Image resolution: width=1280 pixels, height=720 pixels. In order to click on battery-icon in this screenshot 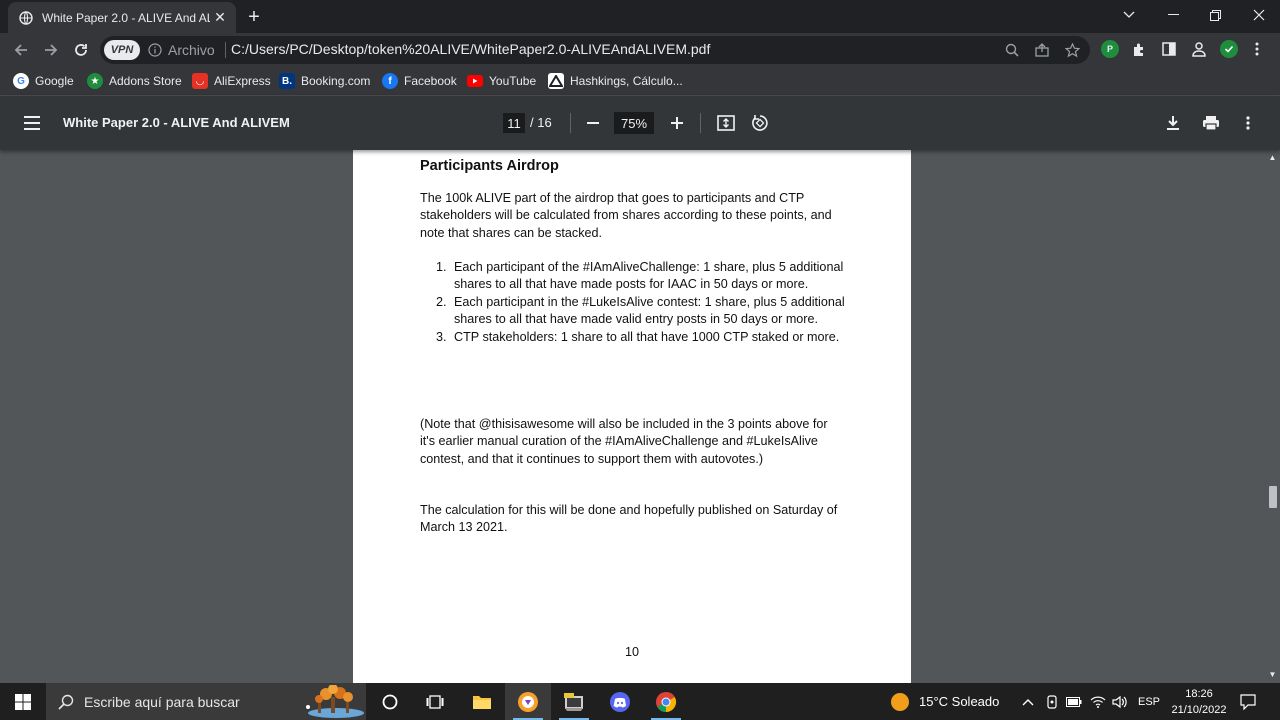, I will do `click(1074, 701)`.